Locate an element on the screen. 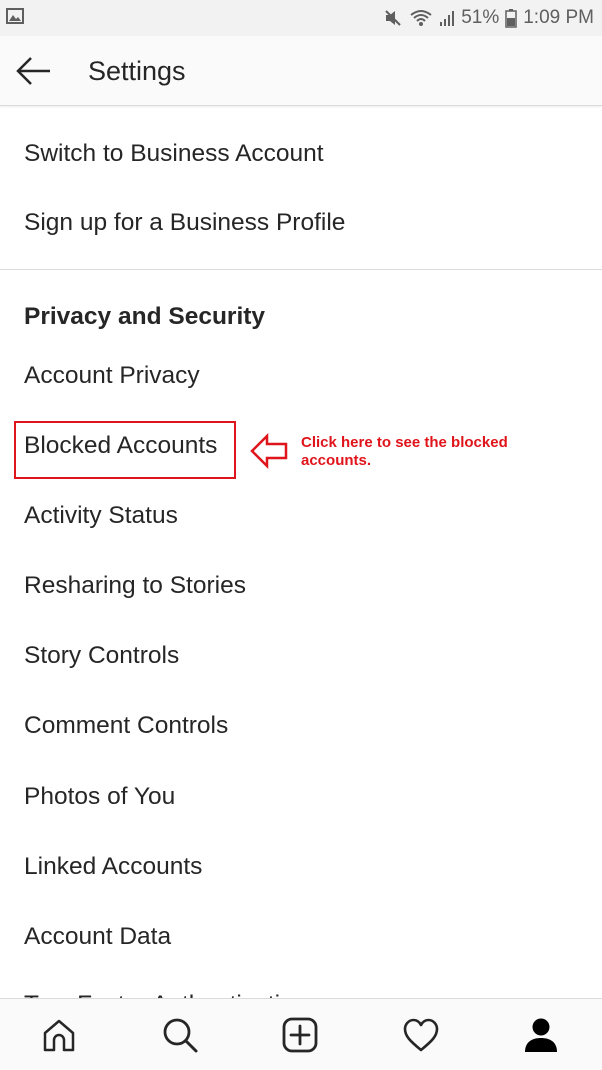 The width and height of the screenshot is (602, 1070). add-post-icon is located at coordinates (300, 1035).